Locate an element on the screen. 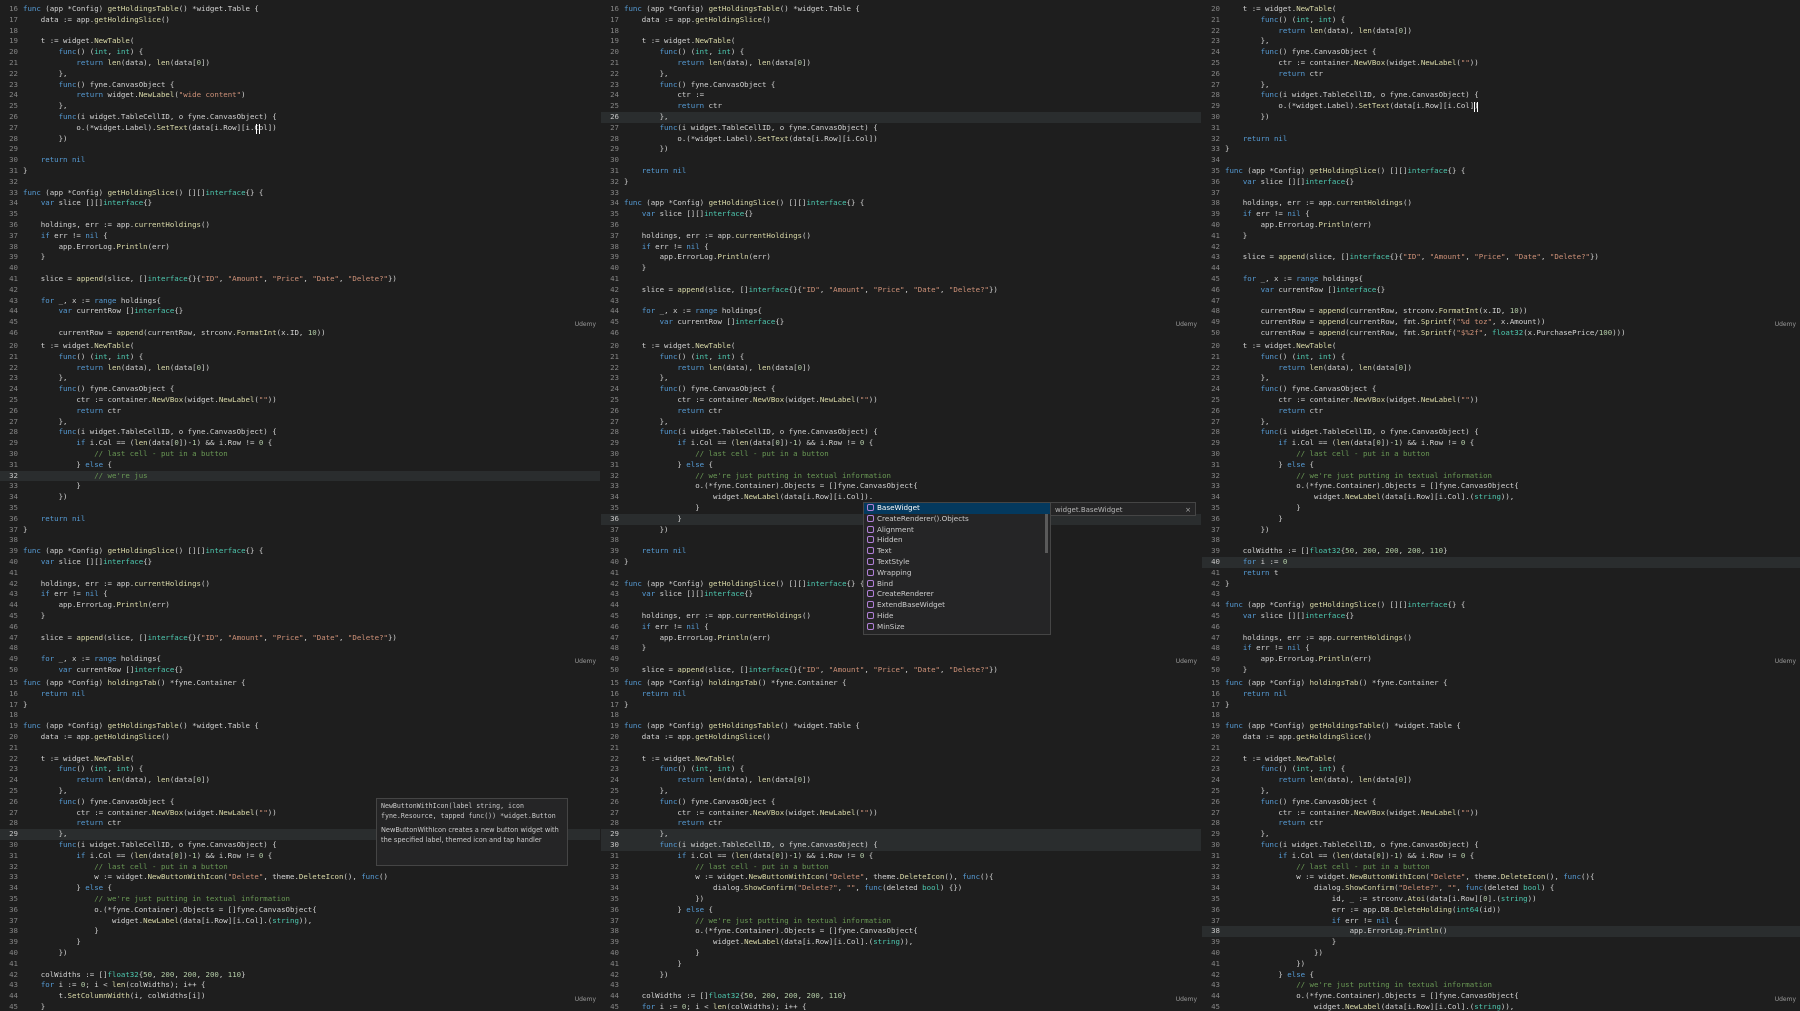  close-icon: × is located at coordinates (1188, 510).